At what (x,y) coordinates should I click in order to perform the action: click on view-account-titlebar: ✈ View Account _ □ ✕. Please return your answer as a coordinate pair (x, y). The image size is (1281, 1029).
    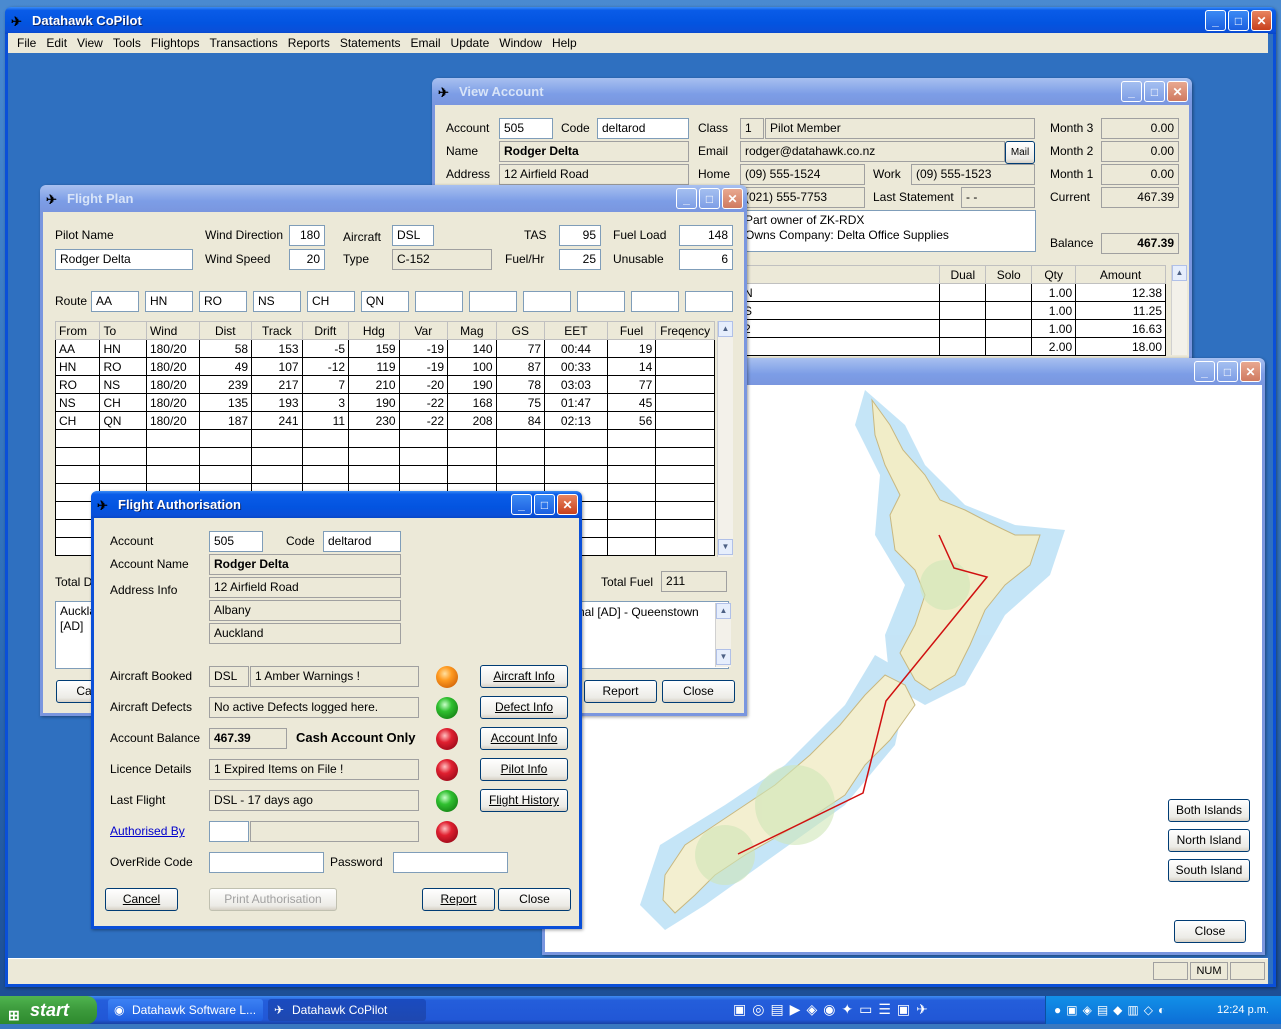
    Looking at the image, I should click on (812, 91).